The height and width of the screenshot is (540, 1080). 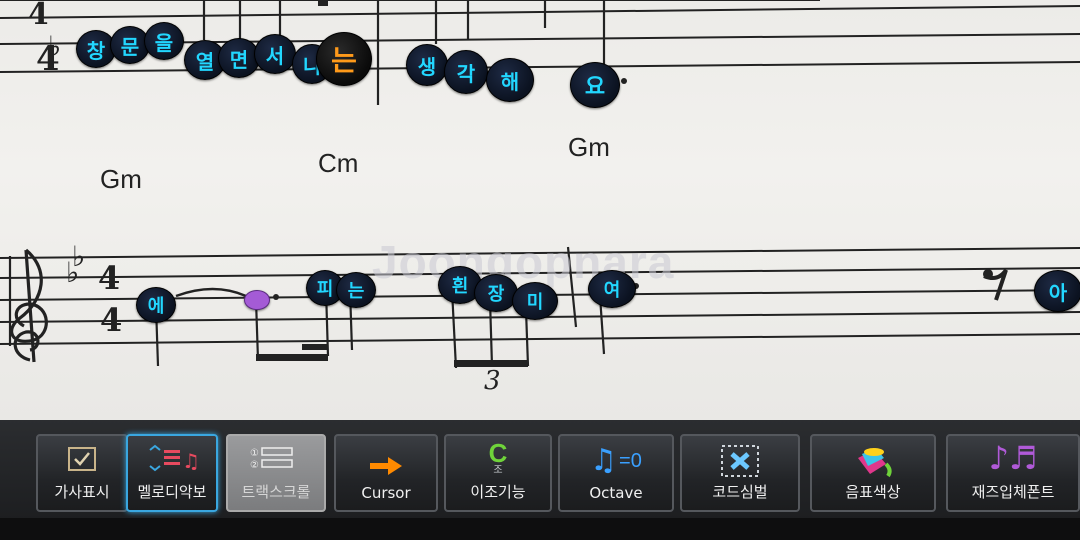 What do you see at coordinates (988, 274) in the screenshot?
I see `eighth-rest-dot` at bounding box center [988, 274].